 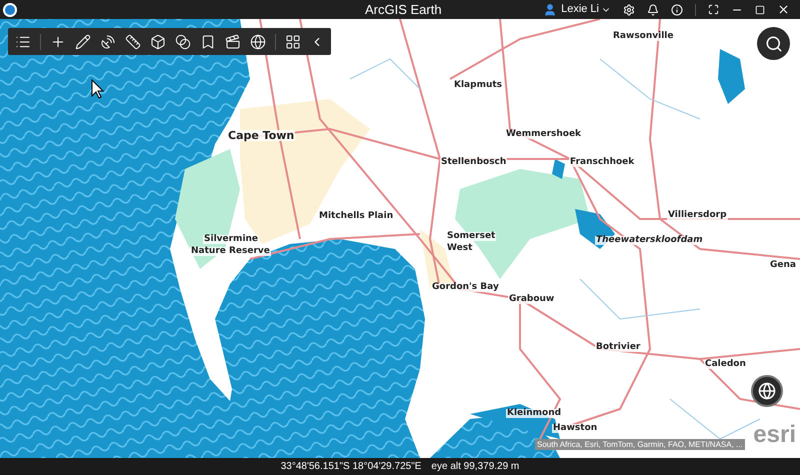 I want to click on place-label: Villiersdorp, so click(x=697, y=215).